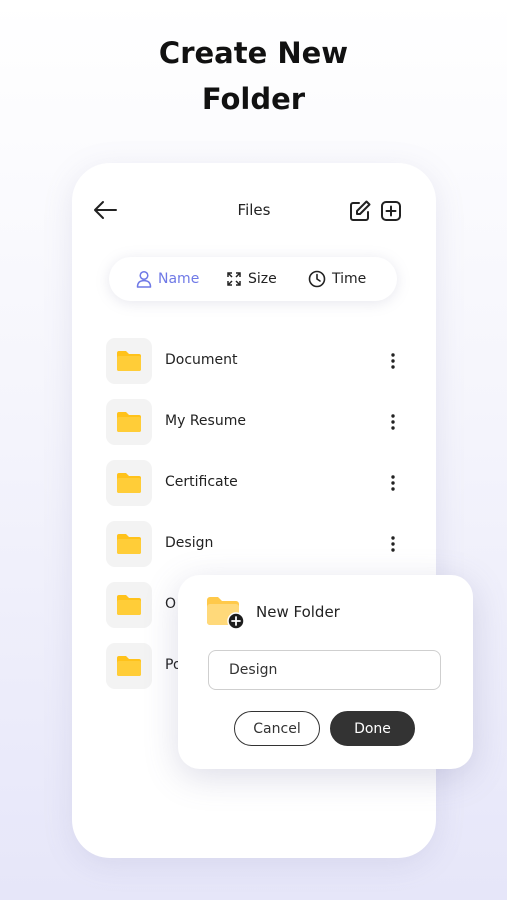 Image resolution: width=507 pixels, height=900 pixels. What do you see at coordinates (253, 99) in the screenshot?
I see `headline-line-2: Folder` at bounding box center [253, 99].